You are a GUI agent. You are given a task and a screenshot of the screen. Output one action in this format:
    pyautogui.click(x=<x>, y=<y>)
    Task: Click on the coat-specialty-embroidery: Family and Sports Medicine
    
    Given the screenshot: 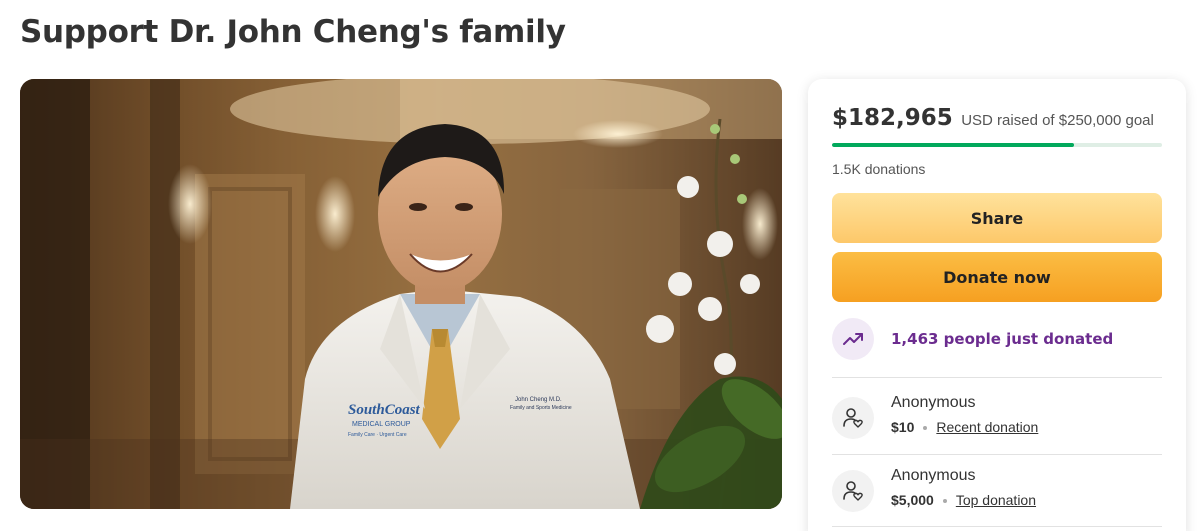 What is the action you would take?
    pyautogui.click(x=541, y=408)
    